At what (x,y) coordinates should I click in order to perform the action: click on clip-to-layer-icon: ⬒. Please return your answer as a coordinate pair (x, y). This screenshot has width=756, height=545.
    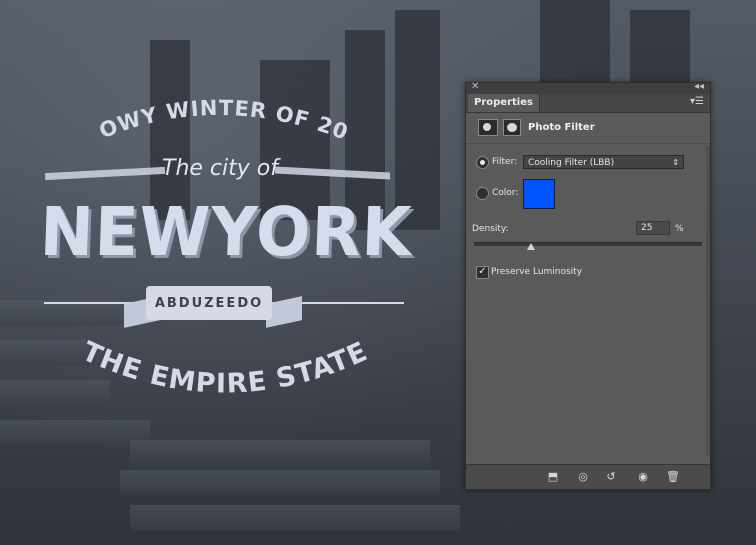
    Looking at the image, I should click on (553, 477).